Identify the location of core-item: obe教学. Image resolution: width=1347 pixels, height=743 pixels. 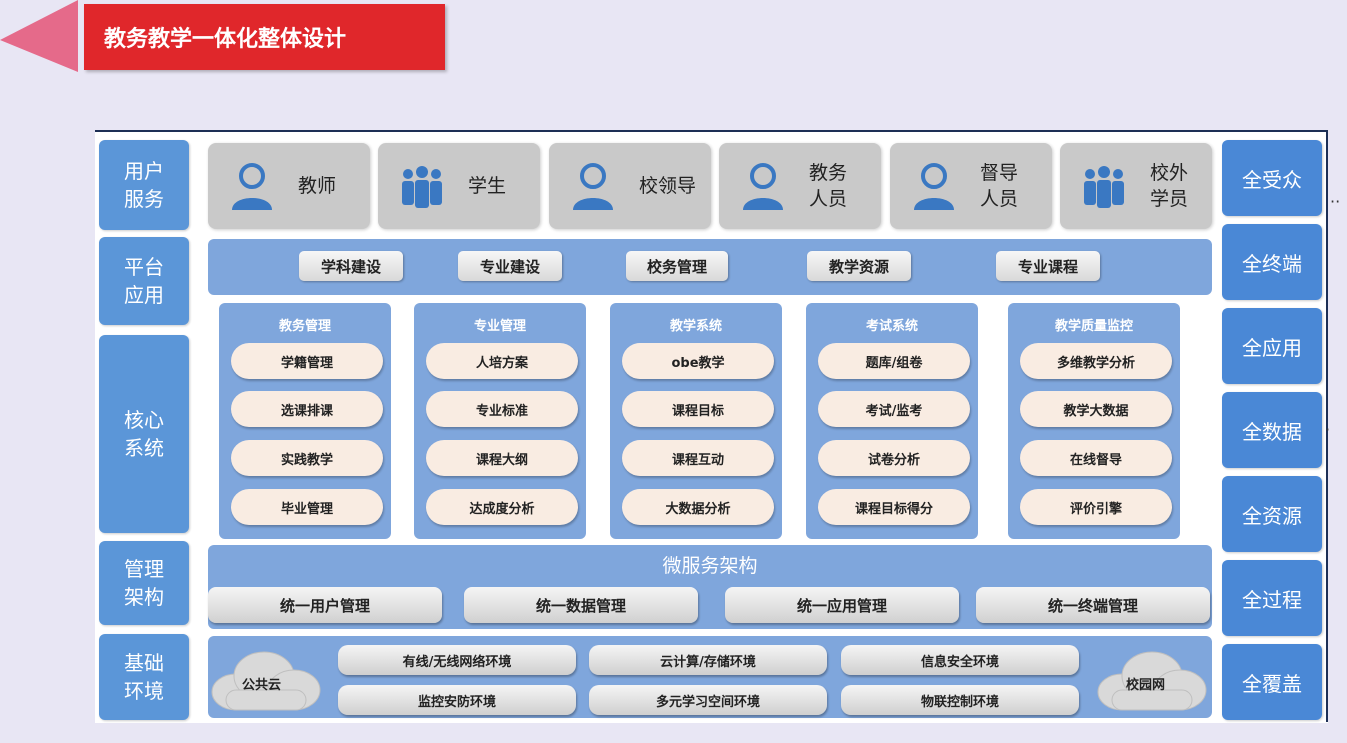
(698, 361).